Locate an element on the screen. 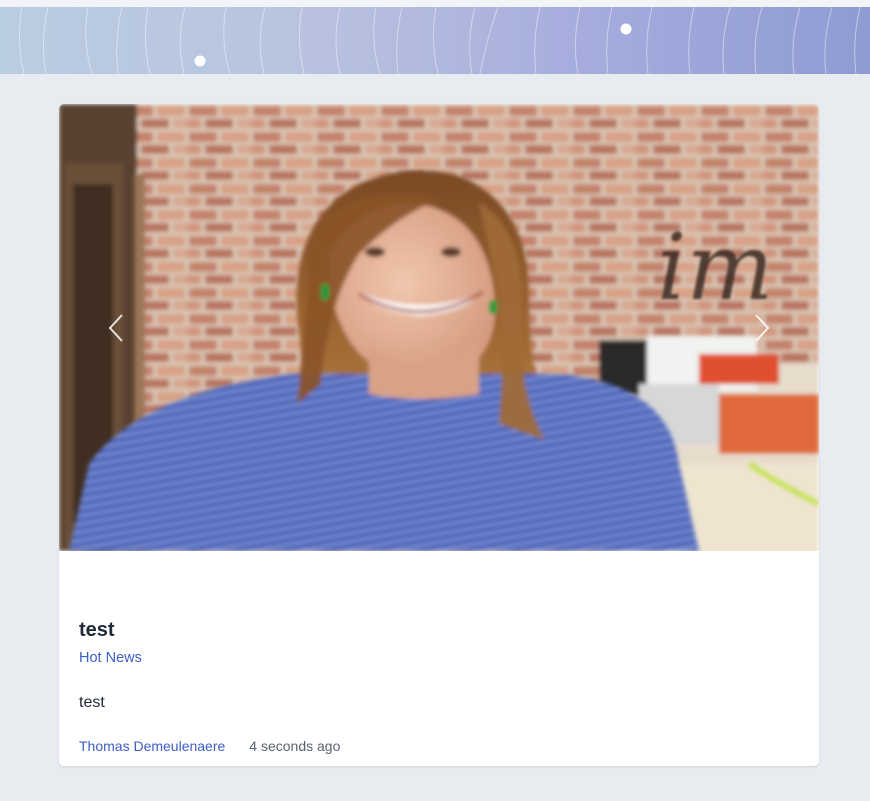 The image size is (870, 801). svg-text: im is located at coordinates (715, 267).